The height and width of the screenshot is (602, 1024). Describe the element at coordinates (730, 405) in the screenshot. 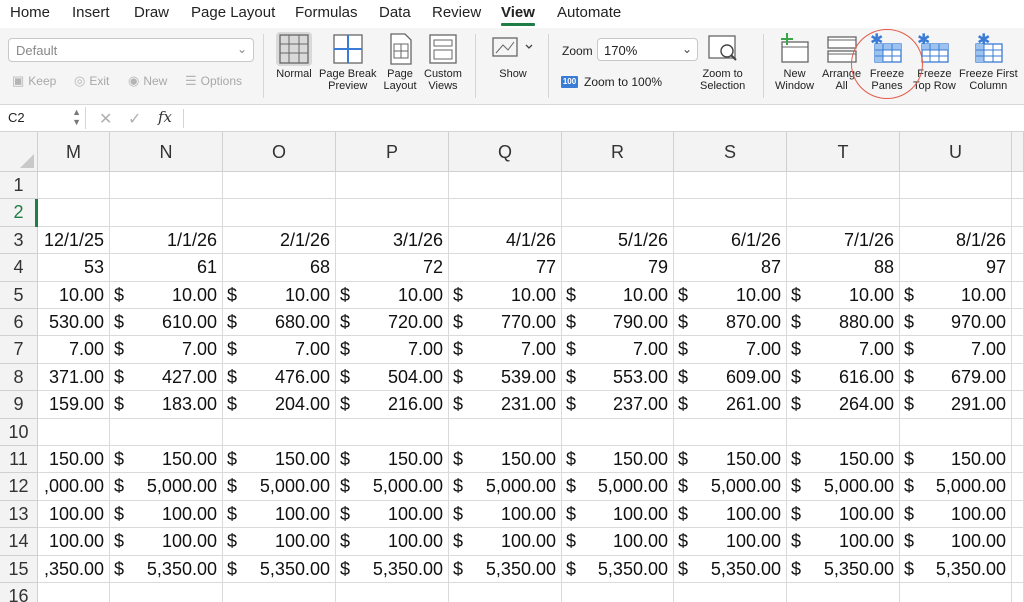

I see `cell-s9: $261.00` at that location.